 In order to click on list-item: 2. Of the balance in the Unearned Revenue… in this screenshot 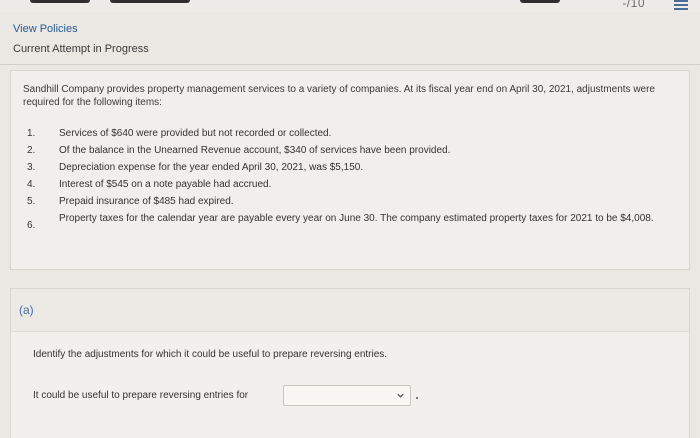, I will do `click(239, 150)`.